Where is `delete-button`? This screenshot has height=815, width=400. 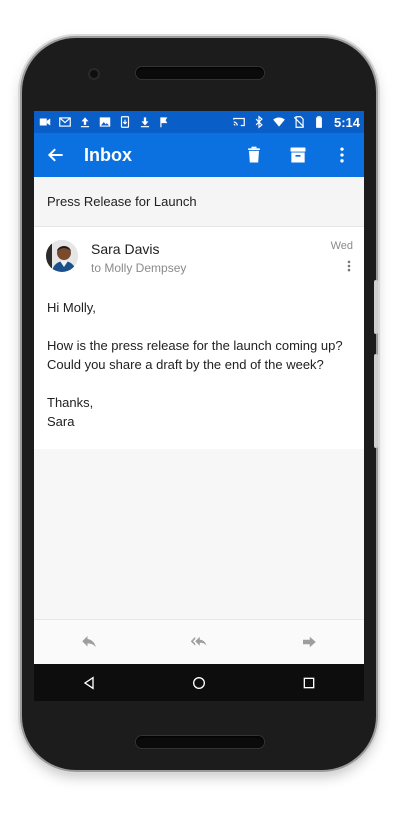 delete-button is located at coordinates (254, 155).